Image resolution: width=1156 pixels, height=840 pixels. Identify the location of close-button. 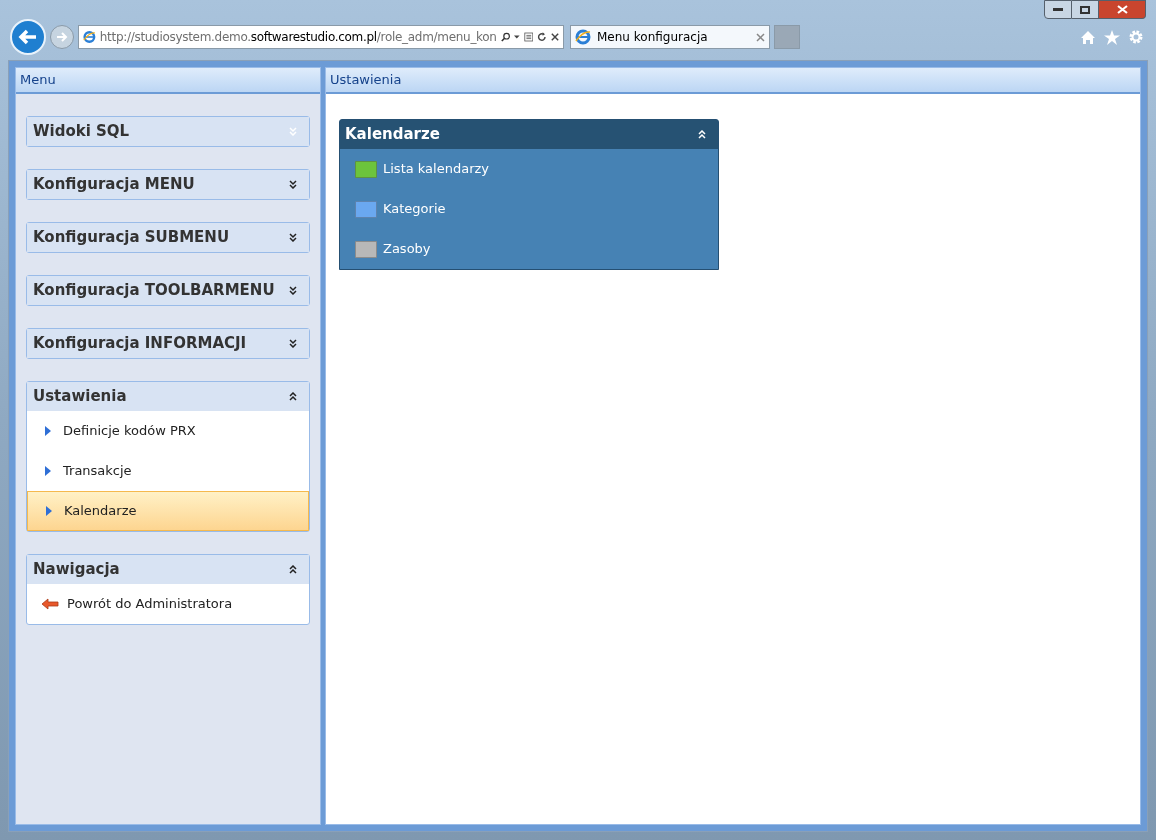
(1122, 9).